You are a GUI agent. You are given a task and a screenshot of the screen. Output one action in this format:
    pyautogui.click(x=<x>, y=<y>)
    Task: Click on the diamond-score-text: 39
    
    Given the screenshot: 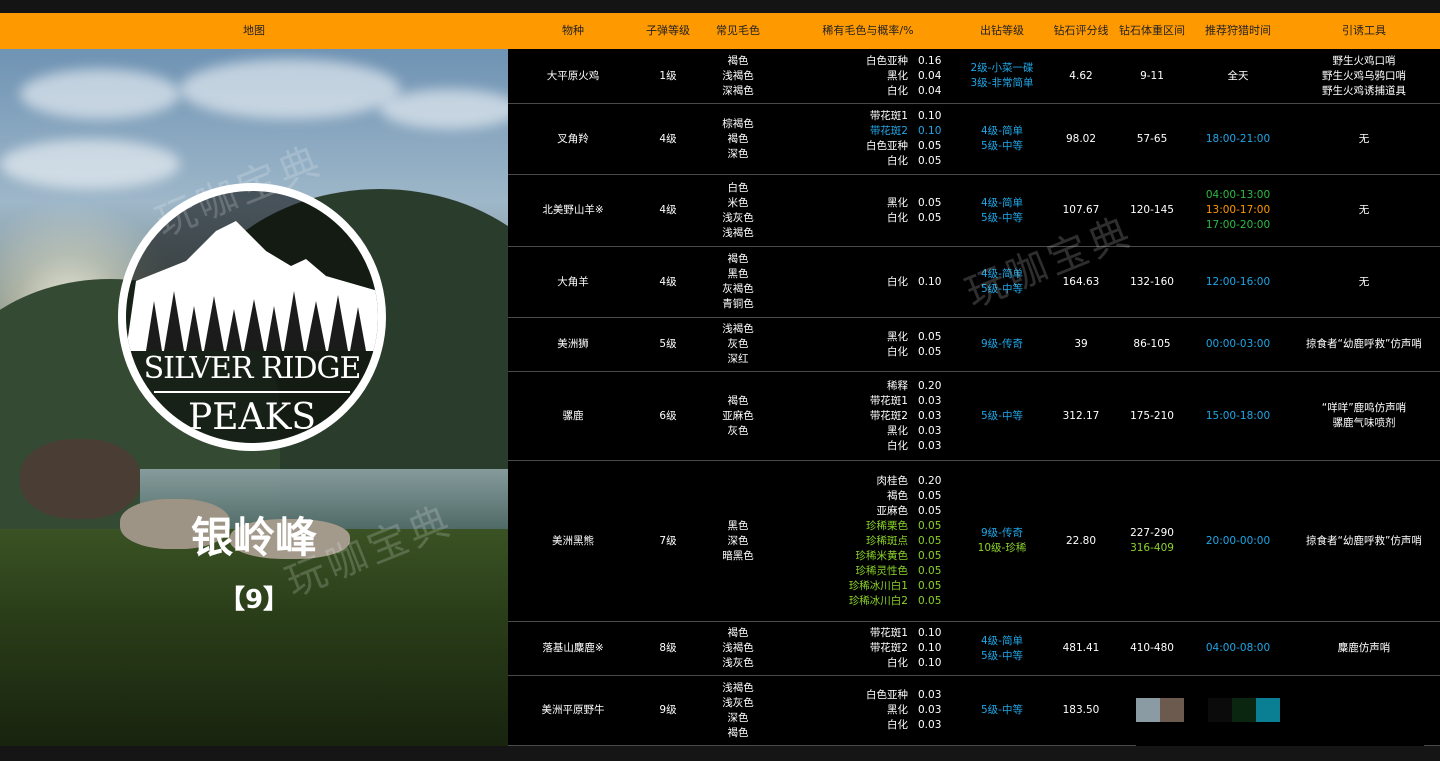 What is the action you would take?
    pyautogui.click(x=1081, y=344)
    